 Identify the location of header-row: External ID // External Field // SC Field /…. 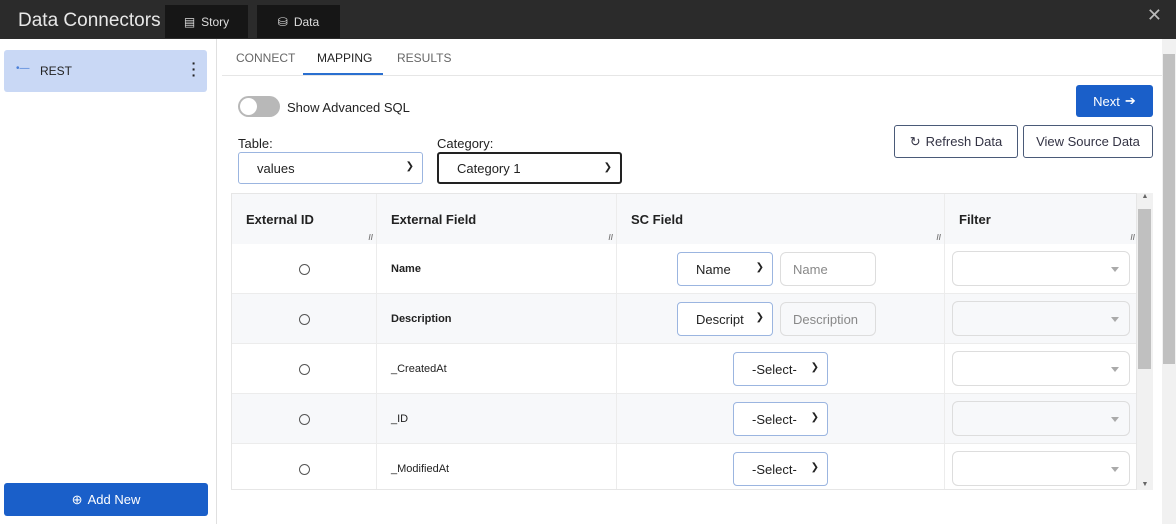
(684, 219).